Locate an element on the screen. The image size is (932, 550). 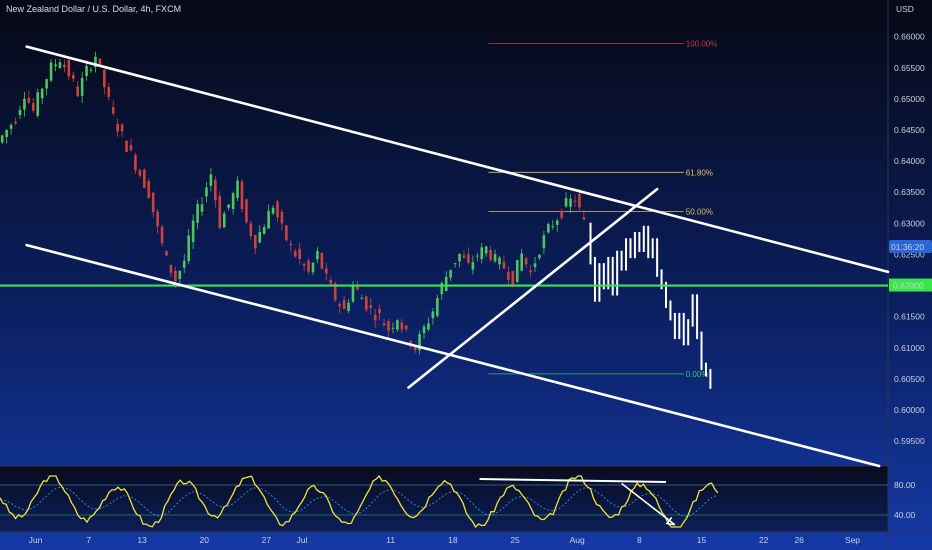
x-tick-label: Jul is located at coordinates (301, 540).